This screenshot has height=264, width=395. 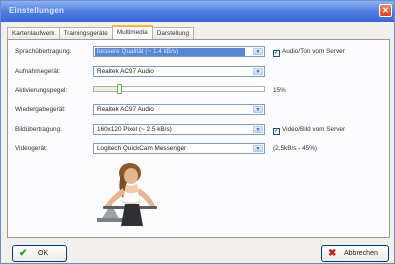 What do you see at coordinates (41, 90) in the screenshot?
I see `aktivierungspegel-label: Aktivierungspegel:` at bounding box center [41, 90].